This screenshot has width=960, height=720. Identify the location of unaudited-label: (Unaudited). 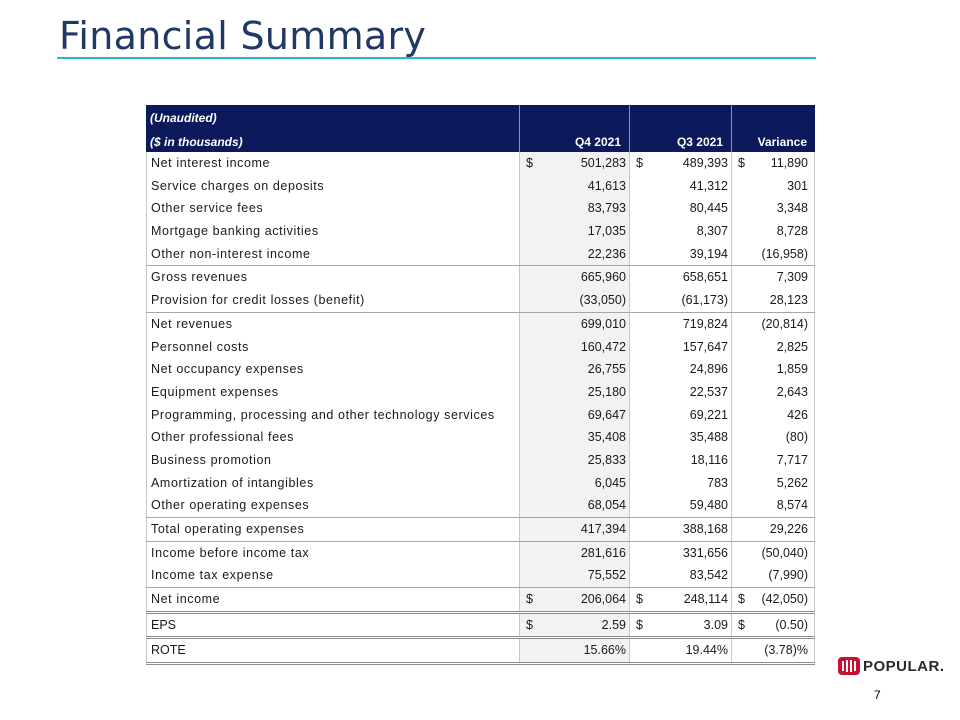
(183, 118).